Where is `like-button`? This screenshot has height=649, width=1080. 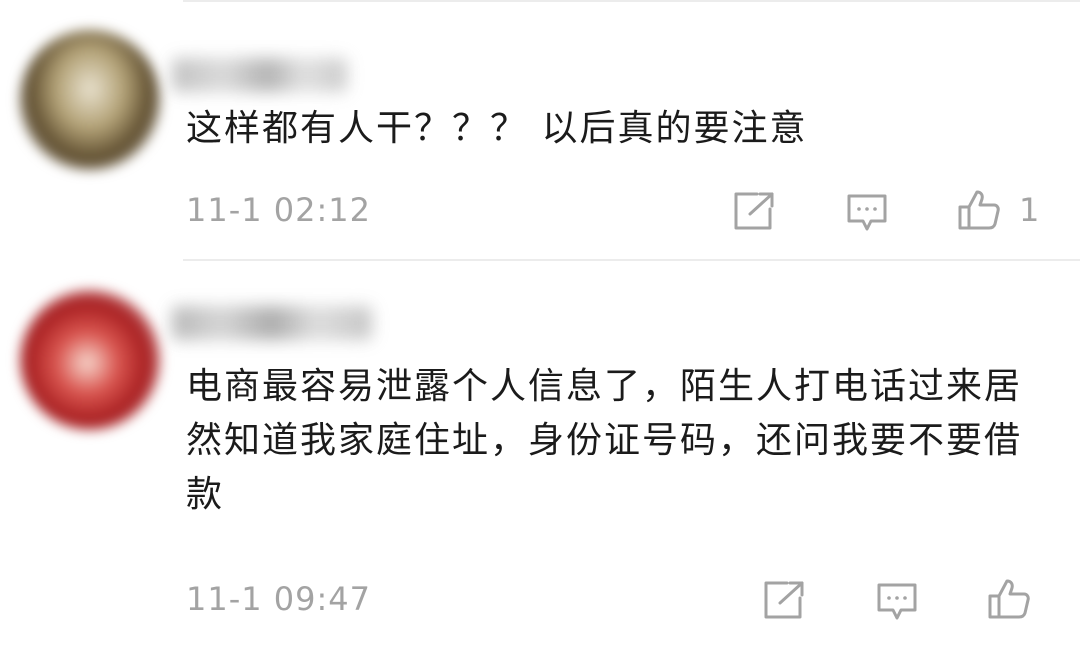
like-button is located at coordinates (1018, 599).